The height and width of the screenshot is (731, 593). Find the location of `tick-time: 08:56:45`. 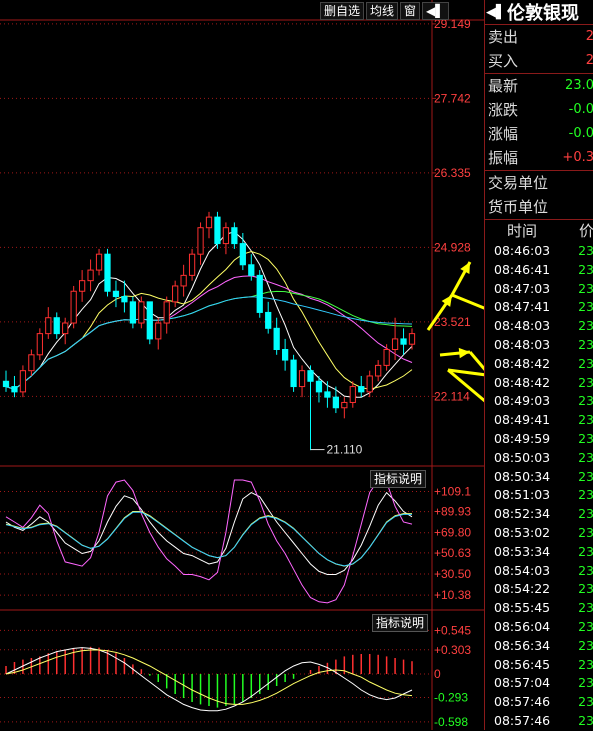

tick-time: 08:56:45 is located at coordinates (522, 664).